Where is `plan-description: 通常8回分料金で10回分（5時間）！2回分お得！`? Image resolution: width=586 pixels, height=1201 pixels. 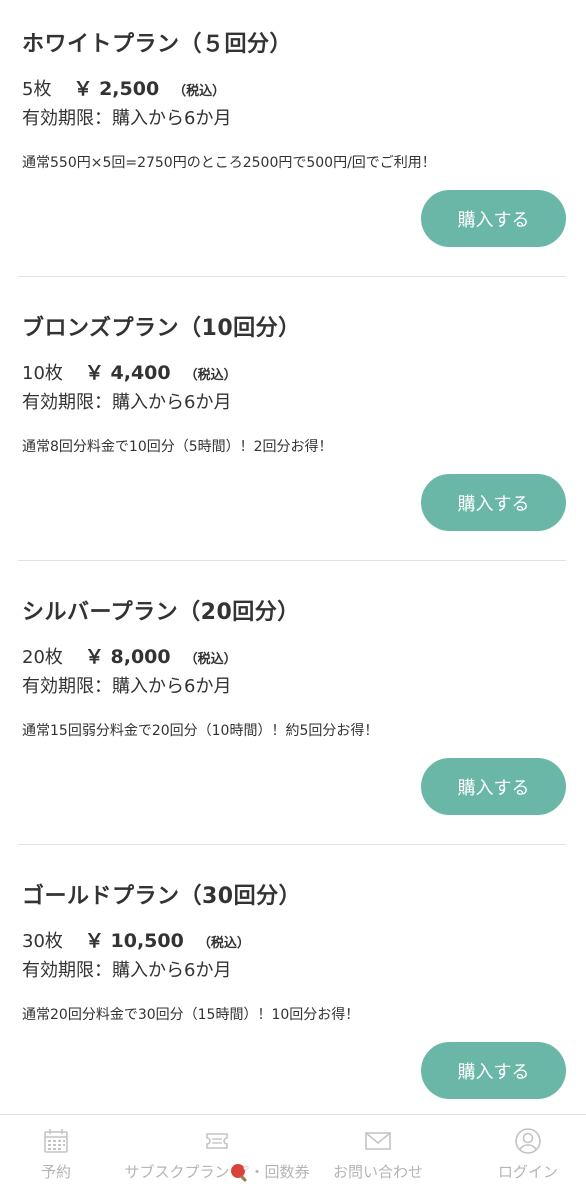 plan-description: 通常8回分料金で10回分（5時間）！2回分お得！ is located at coordinates (177, 447).